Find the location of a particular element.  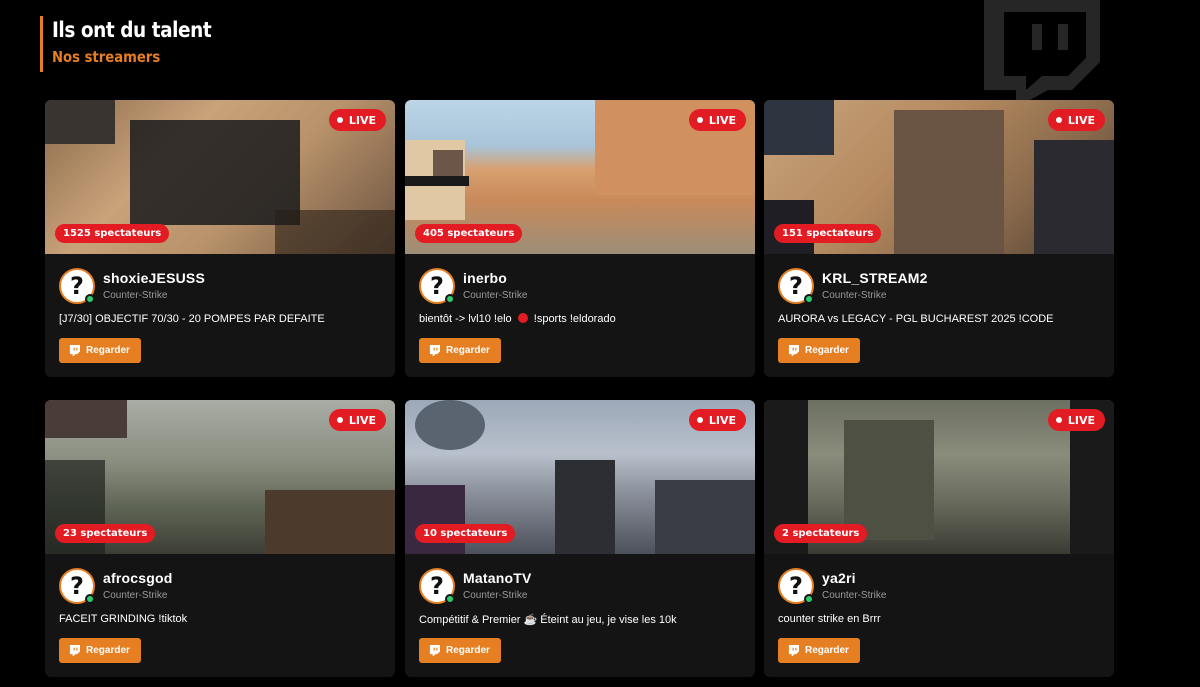

streamer-name: inerbo is located at coordinates (485, 278).